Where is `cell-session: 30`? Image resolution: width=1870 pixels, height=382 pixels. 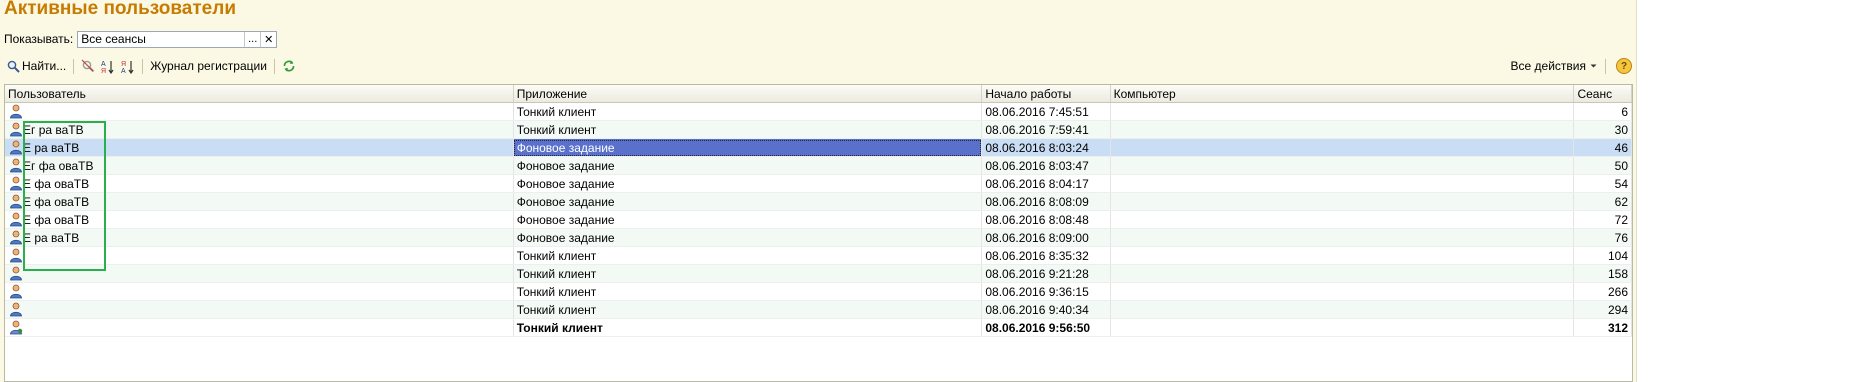
cell-session: 30 is located at coordinates (1602, 129).